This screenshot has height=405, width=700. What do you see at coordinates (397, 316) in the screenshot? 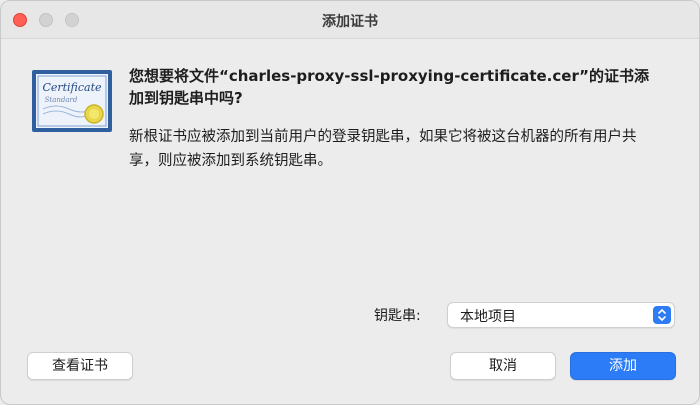
I see `keychain-label: 钥匙串:` at bounding box center [397, 316].